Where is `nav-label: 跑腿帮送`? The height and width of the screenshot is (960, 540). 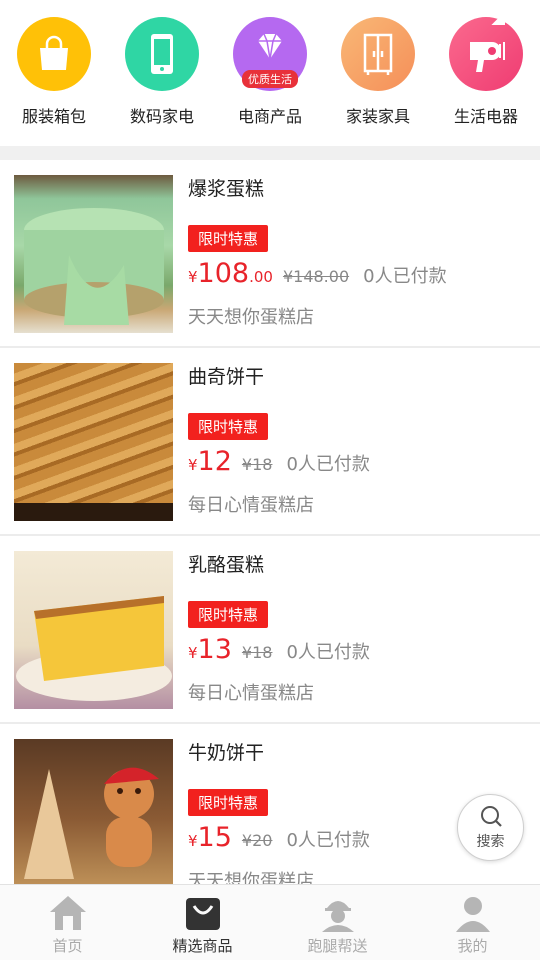 nav-label: 跑腿帮送 is located at coordinates (337, 946).